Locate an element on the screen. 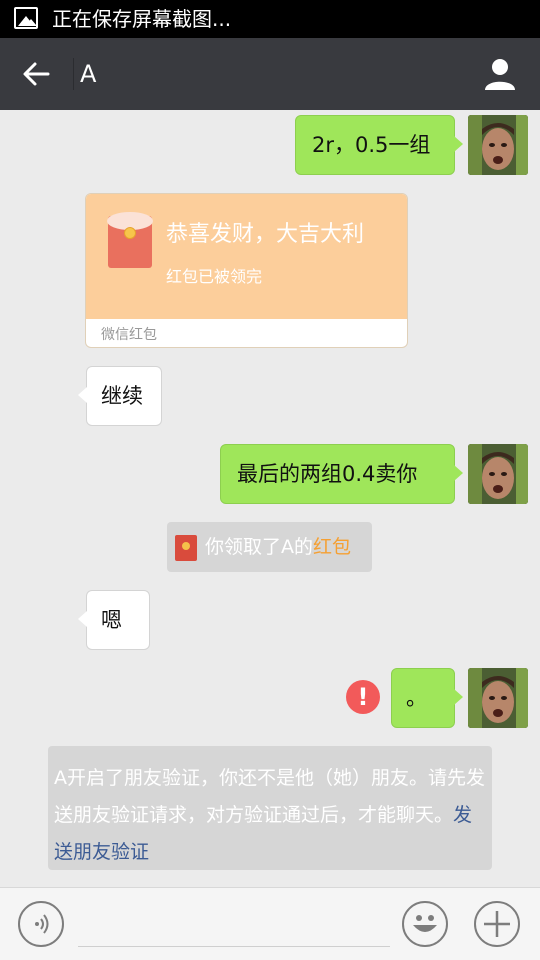 The image size is (540, 960). send-failed-icon: ! is located at coordinates (363, 697).